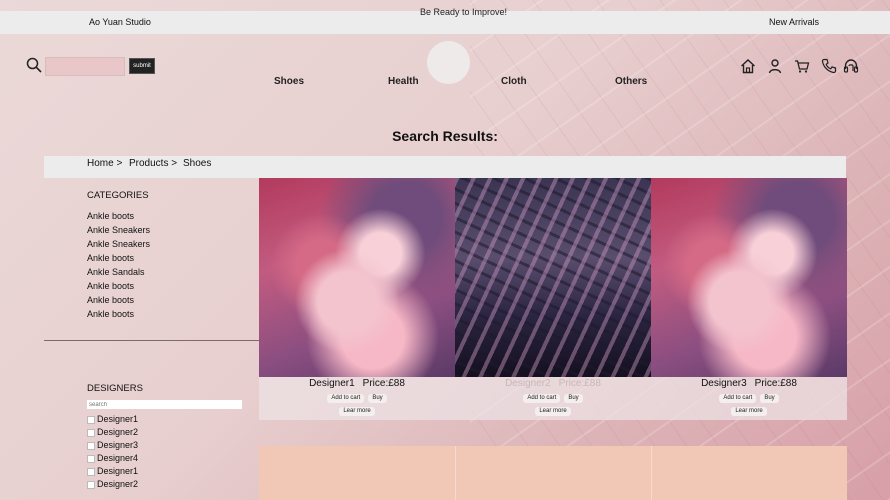  Describe the element at coordinates (514, 81) in the screenshot. I see `nav-cloth: Cloth` at that location.